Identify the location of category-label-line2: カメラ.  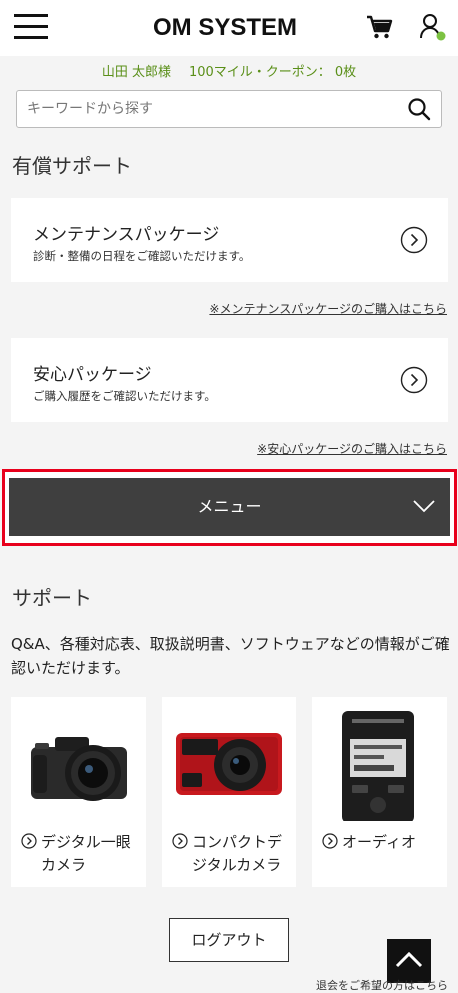
(64, 865).